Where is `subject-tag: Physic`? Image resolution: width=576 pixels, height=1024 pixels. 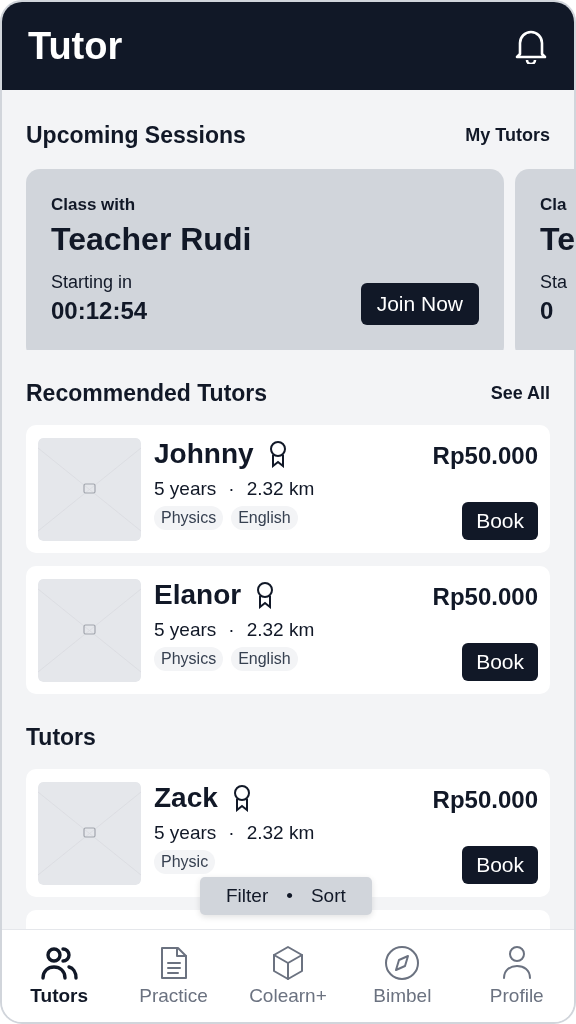 subject-tag: Physic is located at coordinates (185, 862).